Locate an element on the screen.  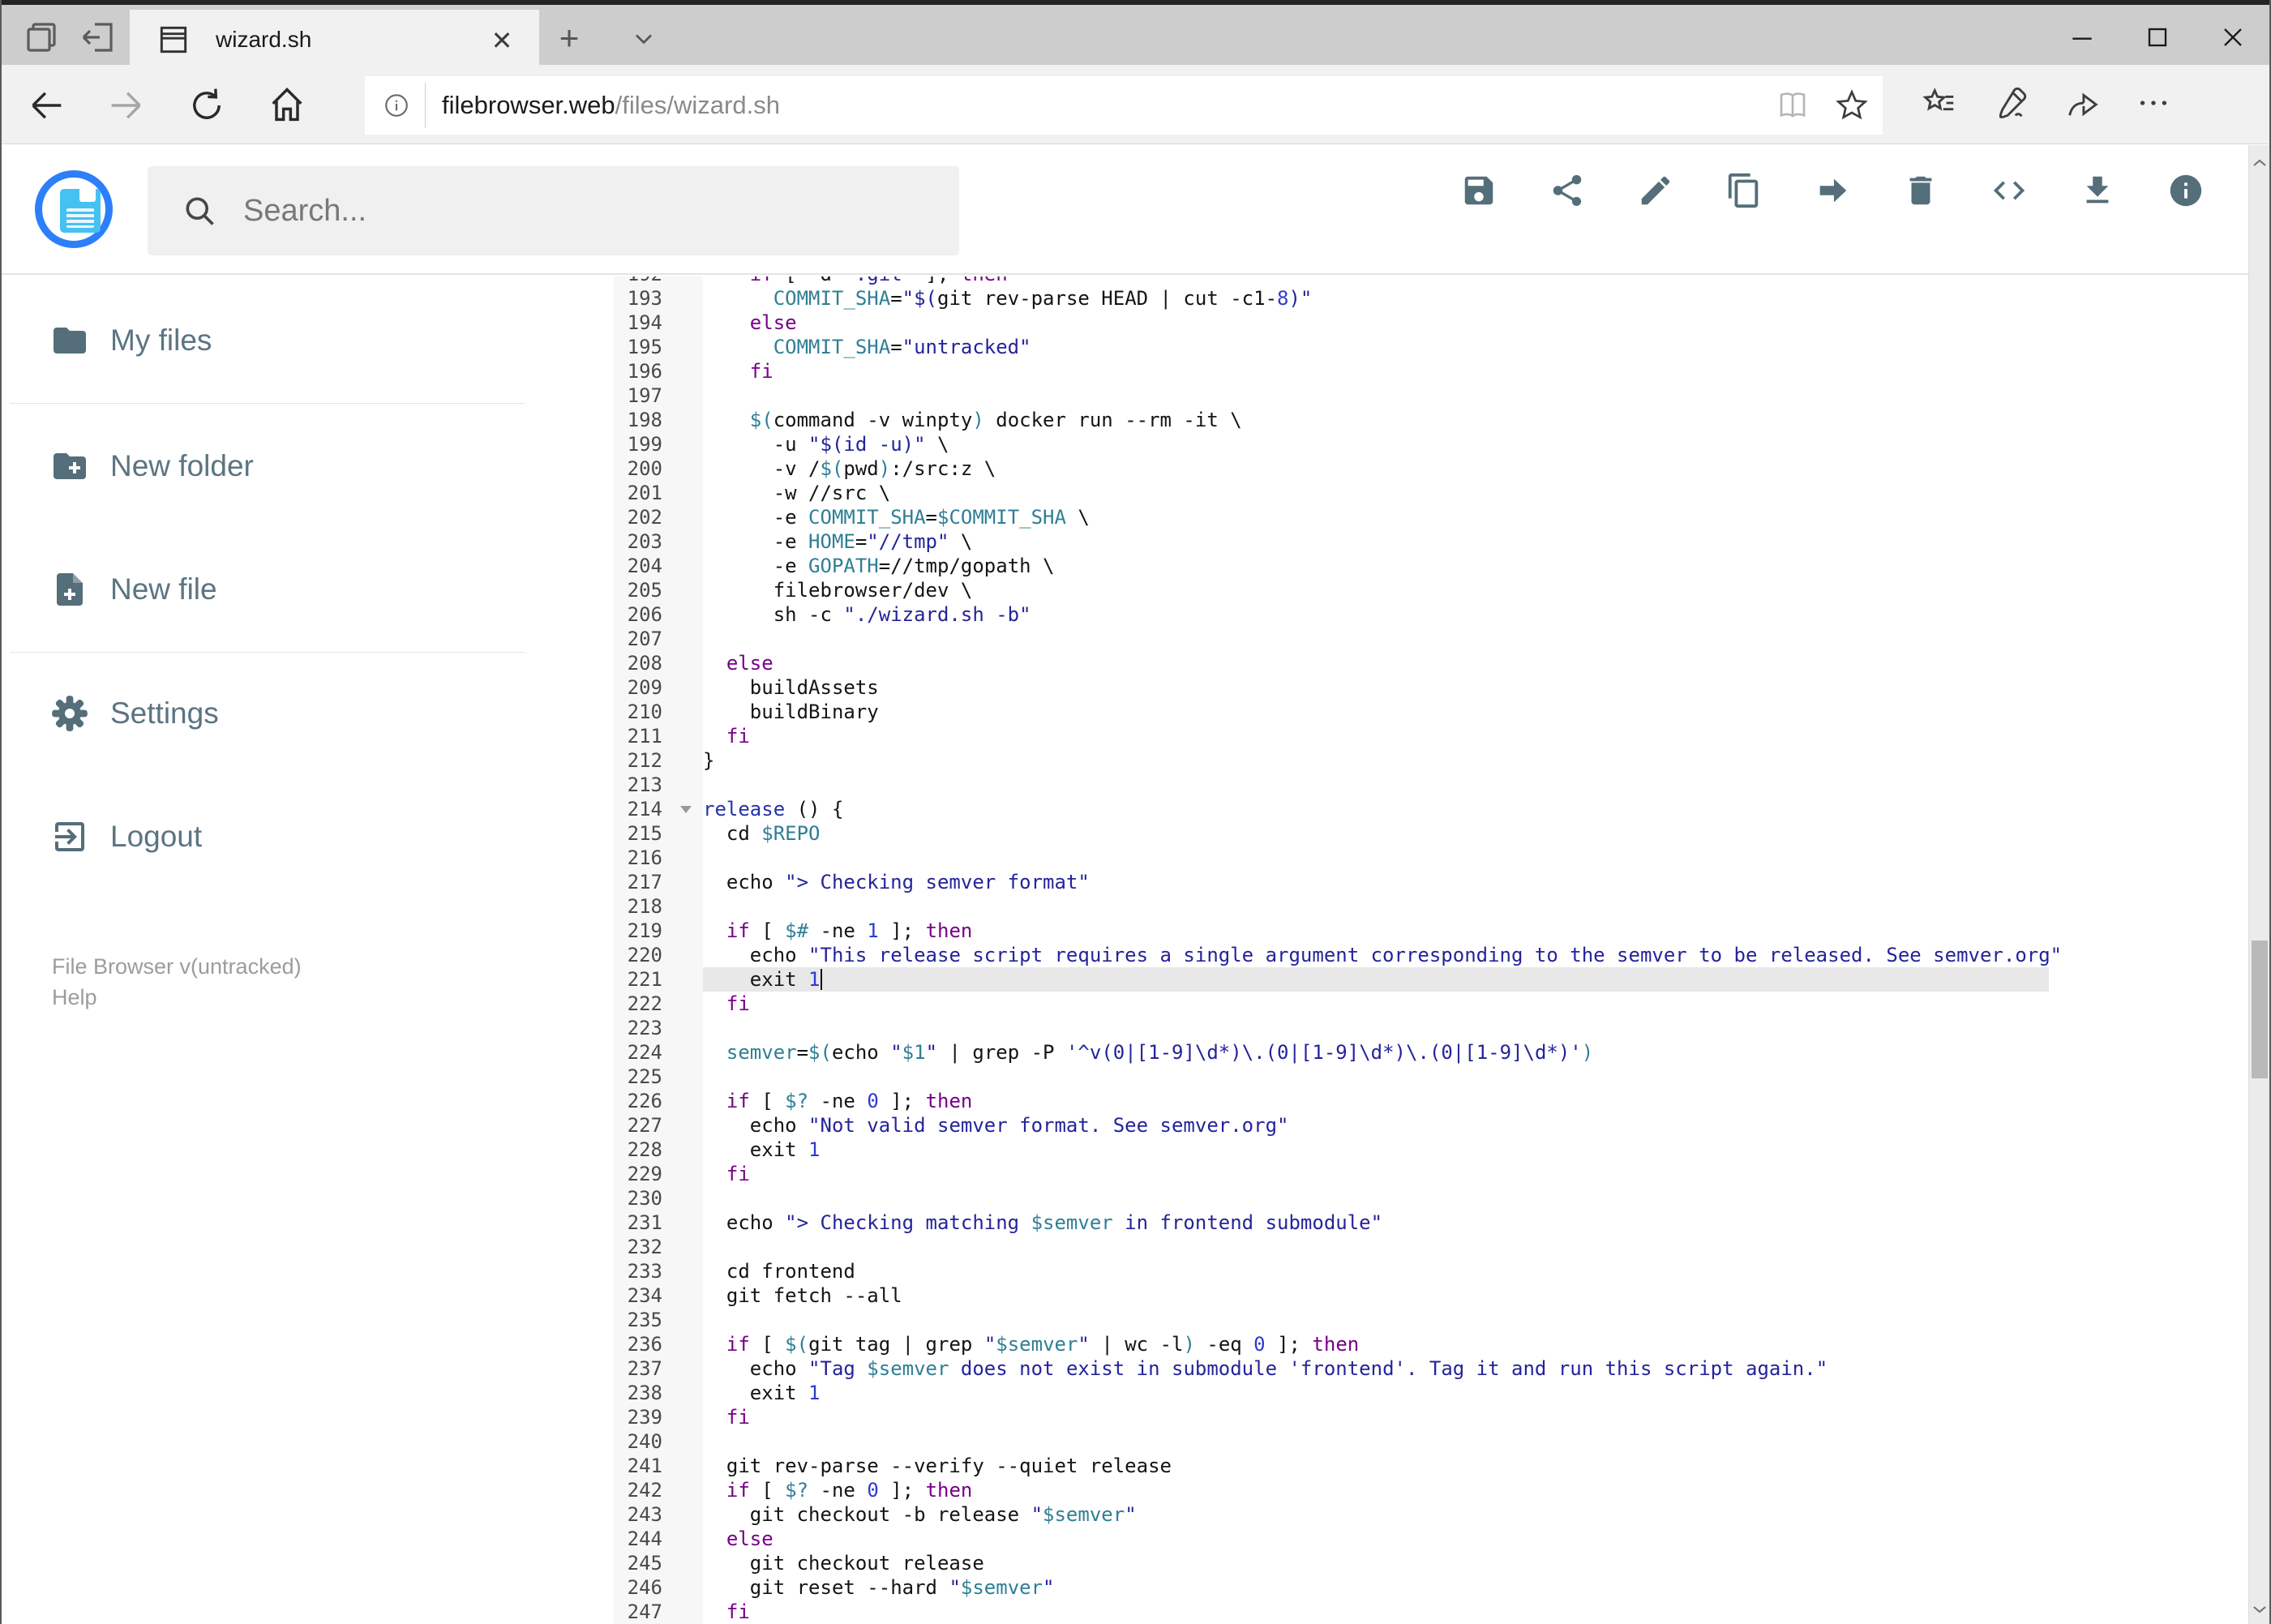
fold-arrow-icon is located at coordinates (686, 810).